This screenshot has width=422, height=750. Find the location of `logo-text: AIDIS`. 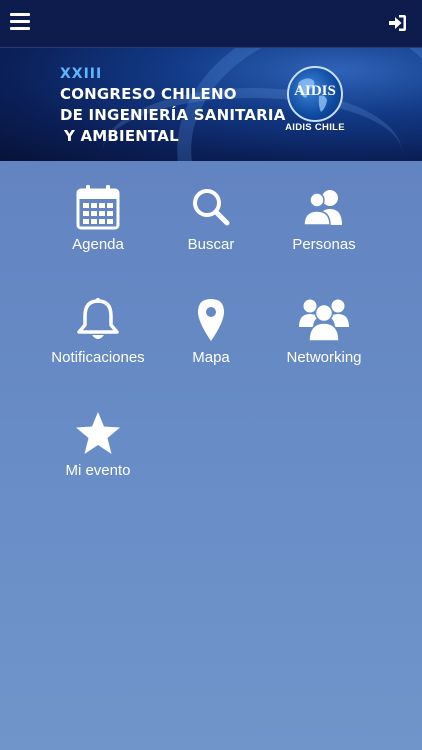

logo-text: AIDIS is located at coordinates (315, 91).